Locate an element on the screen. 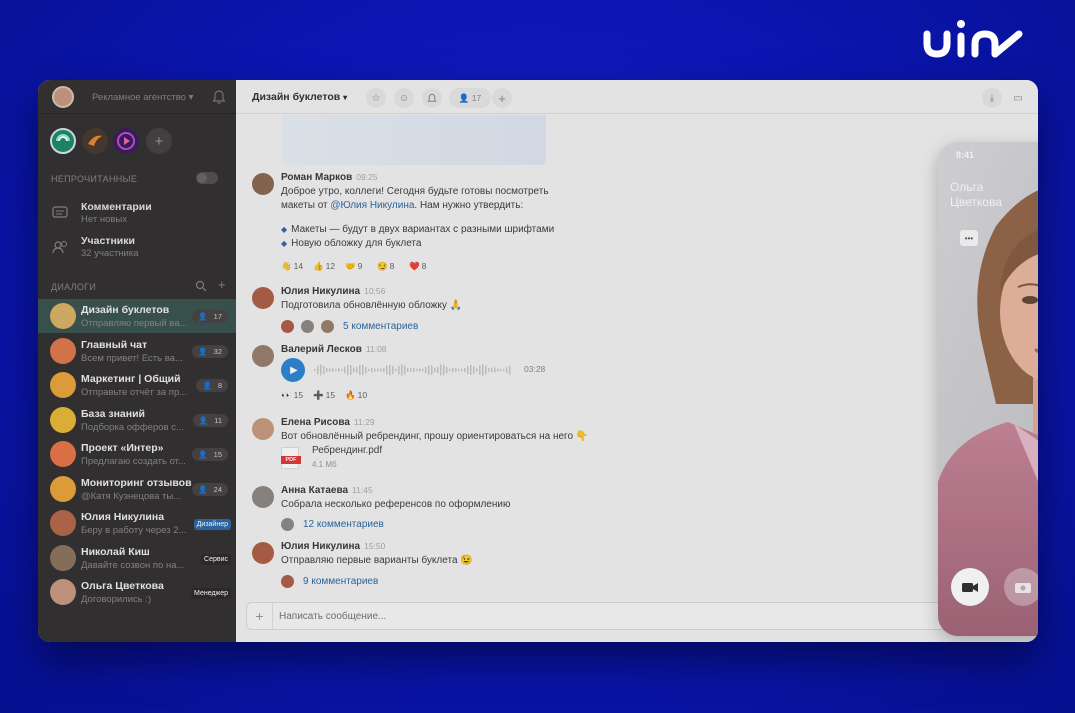 The image size is (1075, 713). file-attachment: PDF Ребрендинг.pdf 4.1 Мб is located at coordinates (361, 459).